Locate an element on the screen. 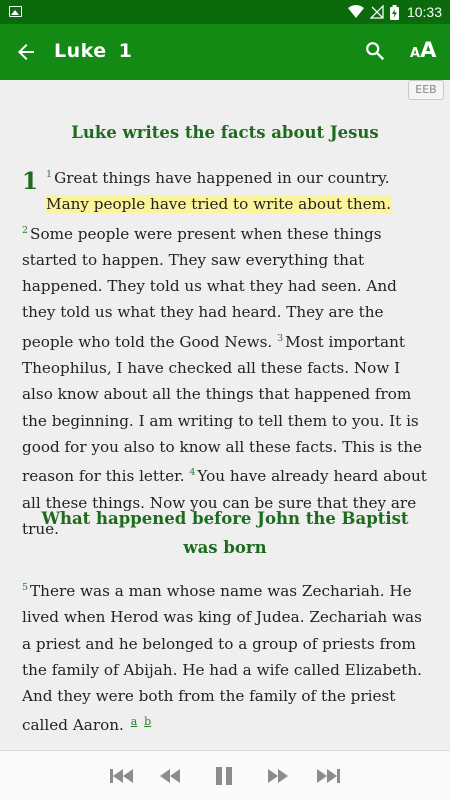 This screenshot has height=800, width=450. verse-number: 3 is located at coordinates (280, 338).